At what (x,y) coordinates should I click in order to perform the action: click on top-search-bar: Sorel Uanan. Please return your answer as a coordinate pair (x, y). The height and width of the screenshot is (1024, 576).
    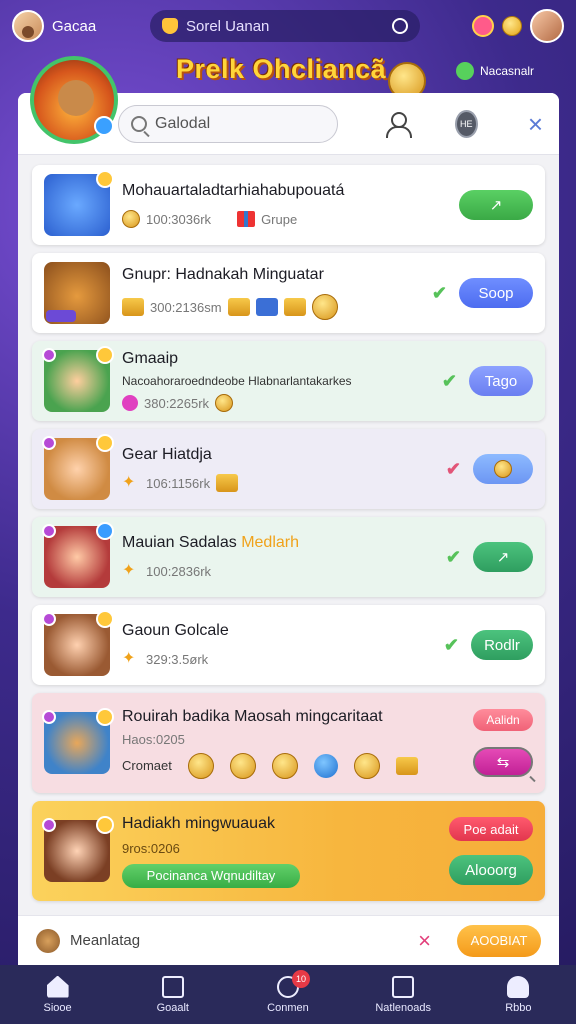
    Looking at the image, I should click on (285, 26).